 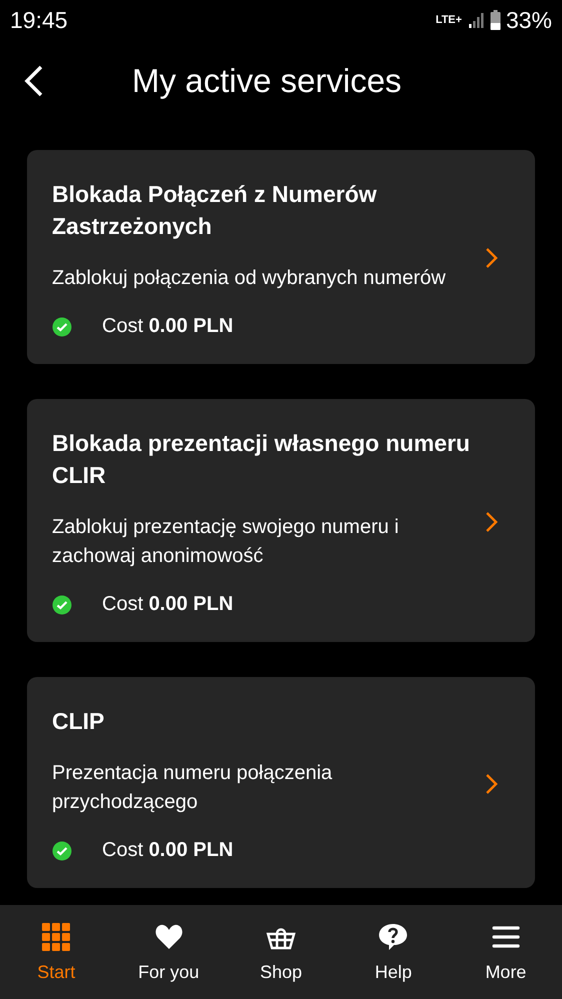 I want to click on nav-tab: Shop, so click(x=281, y=952).